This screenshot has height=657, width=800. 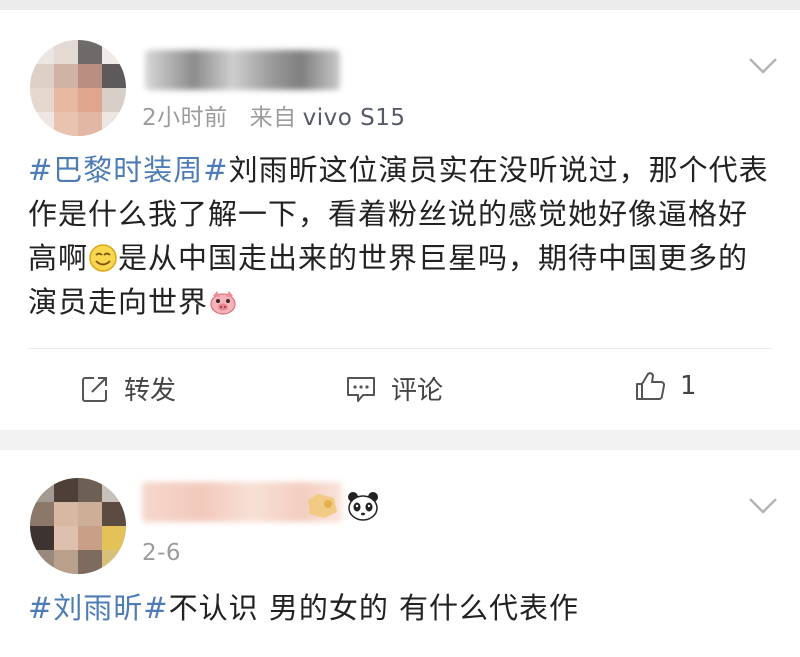 I want to click on post-text-continued: 是从中国走出来的世界巨星吗，期待中国更多的演员走向世界, so click(x=388, y=280).